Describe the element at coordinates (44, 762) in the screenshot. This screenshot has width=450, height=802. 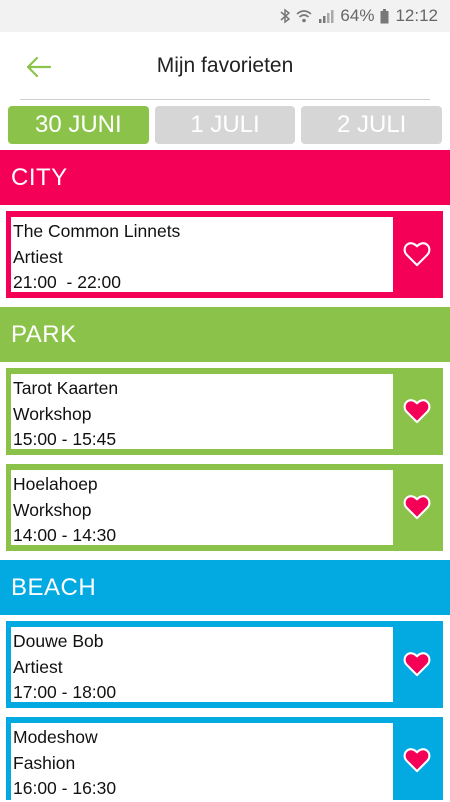
I see `item-type: Fashion` at that location.